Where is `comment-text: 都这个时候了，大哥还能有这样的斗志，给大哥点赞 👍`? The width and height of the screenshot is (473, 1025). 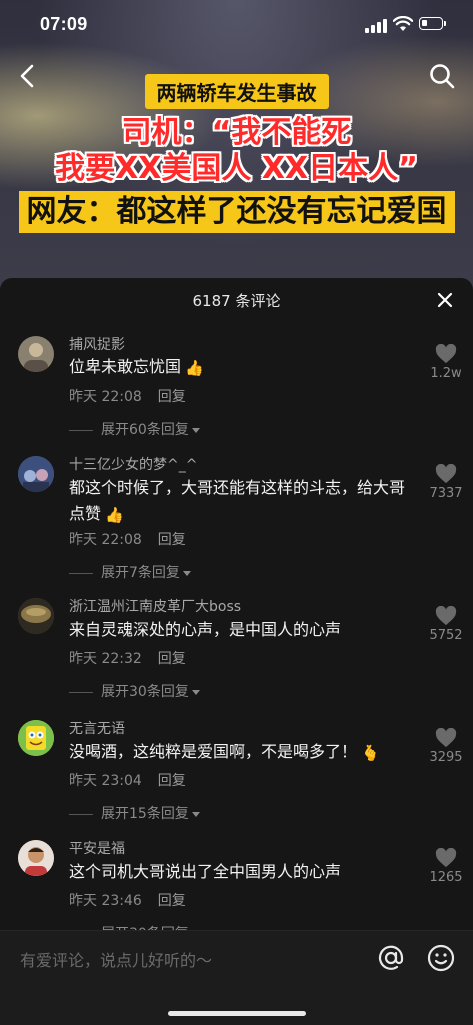 comment-text: 都这个时候了，大哥还能有这样的斗志，给大哥点赞 👍 is located at coordinates (241, 501).